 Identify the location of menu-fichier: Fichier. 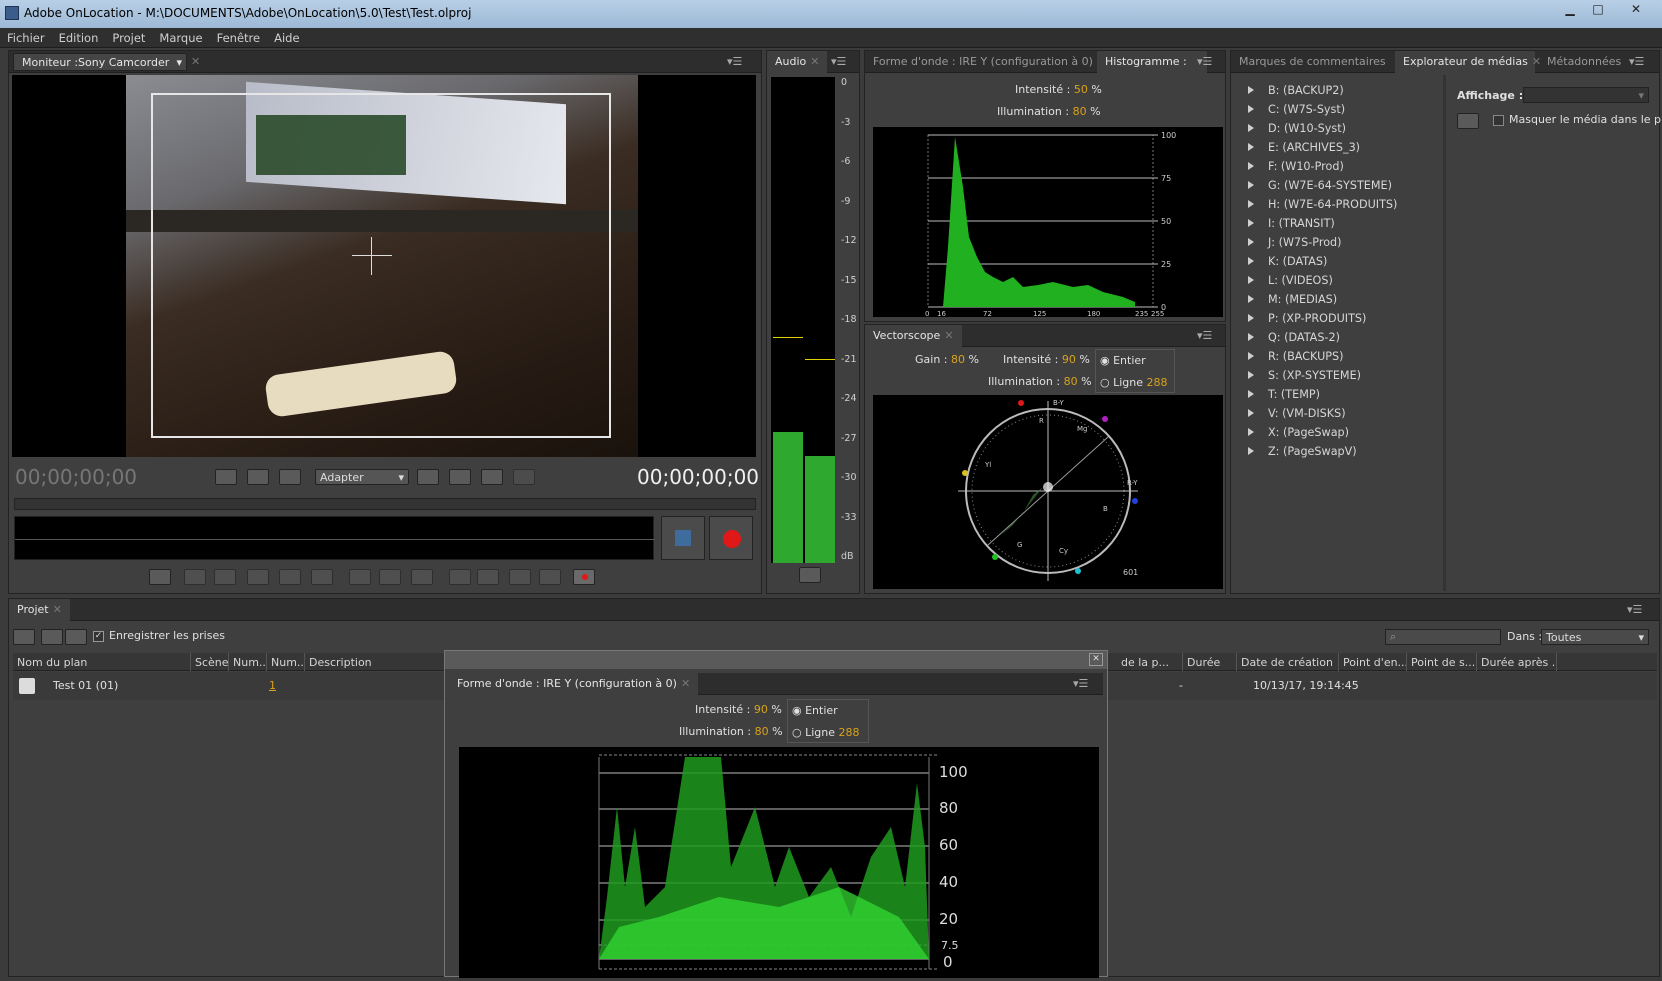
(26, 36).